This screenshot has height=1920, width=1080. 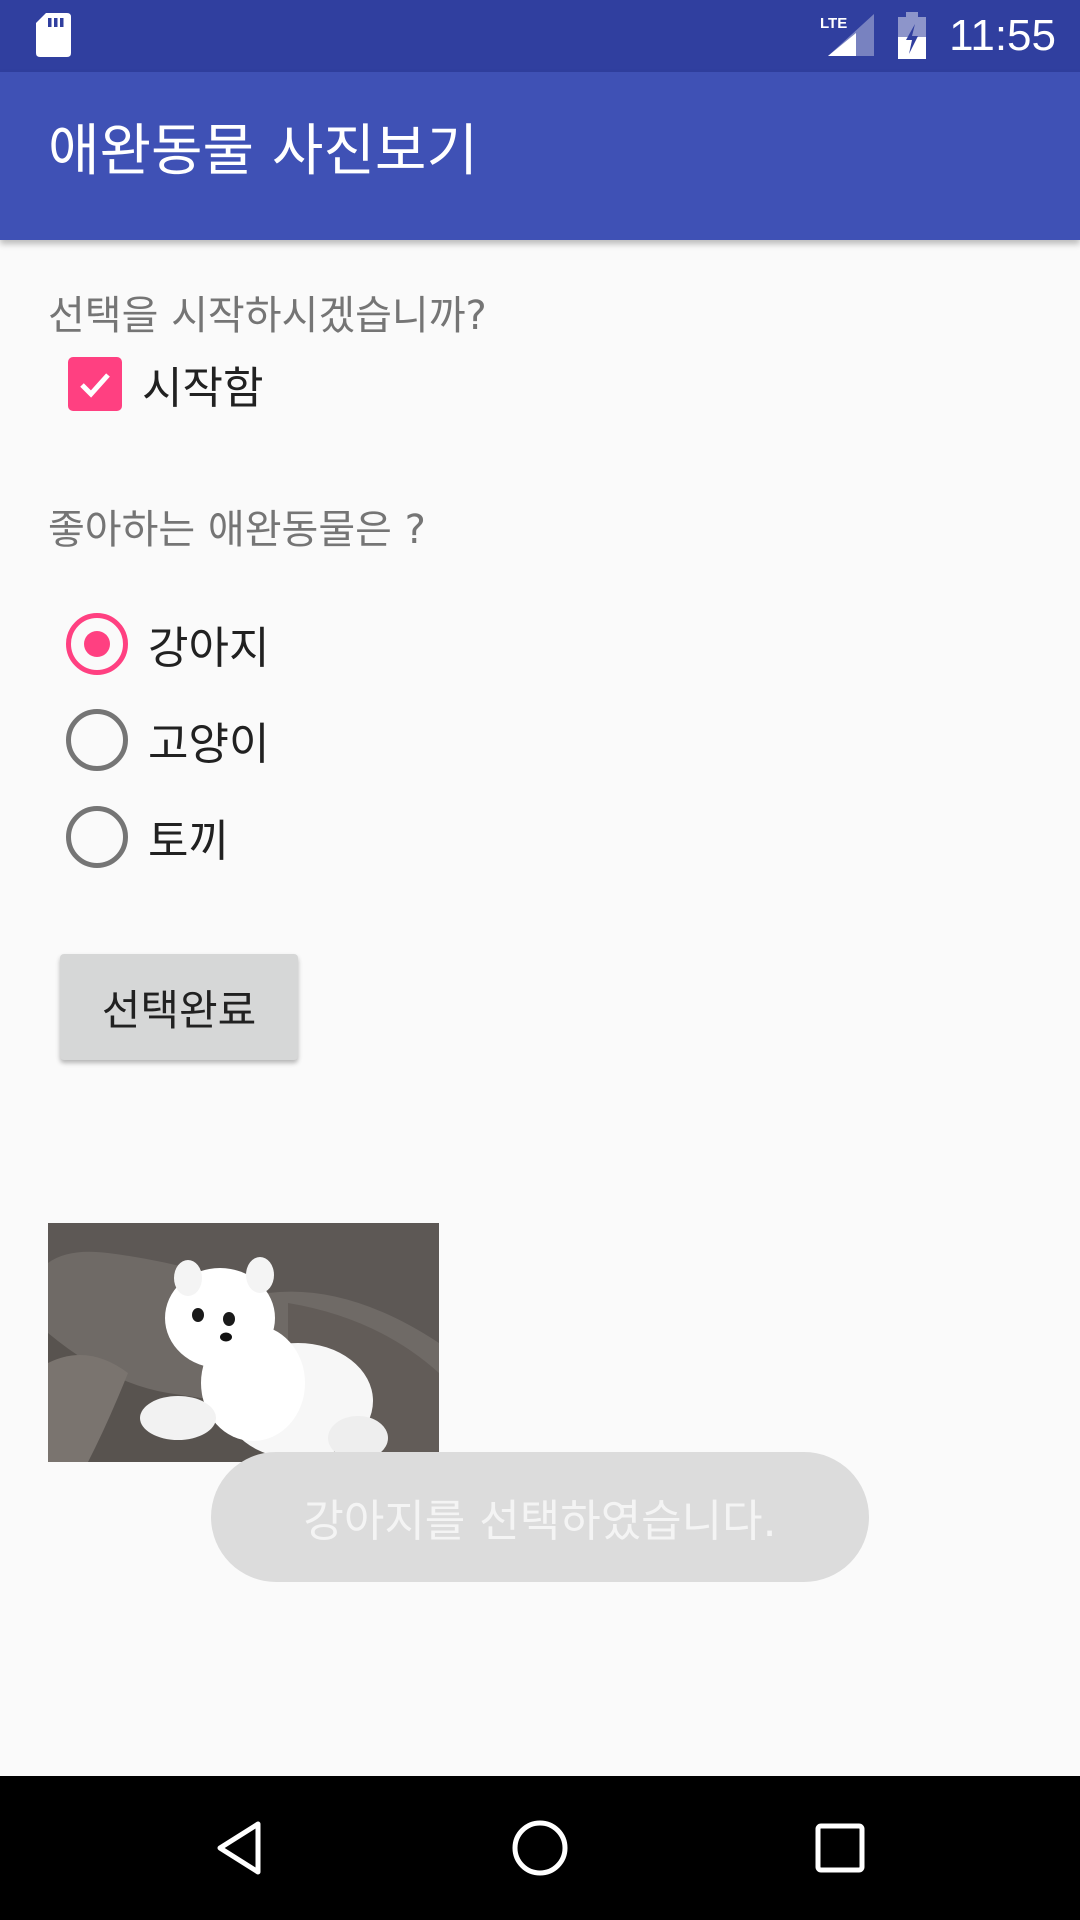 What do you see at coordinates (188, 841) in the screenshot?
I see `radio-label-rabbit: 토끼` at bounding box center [188, 841].